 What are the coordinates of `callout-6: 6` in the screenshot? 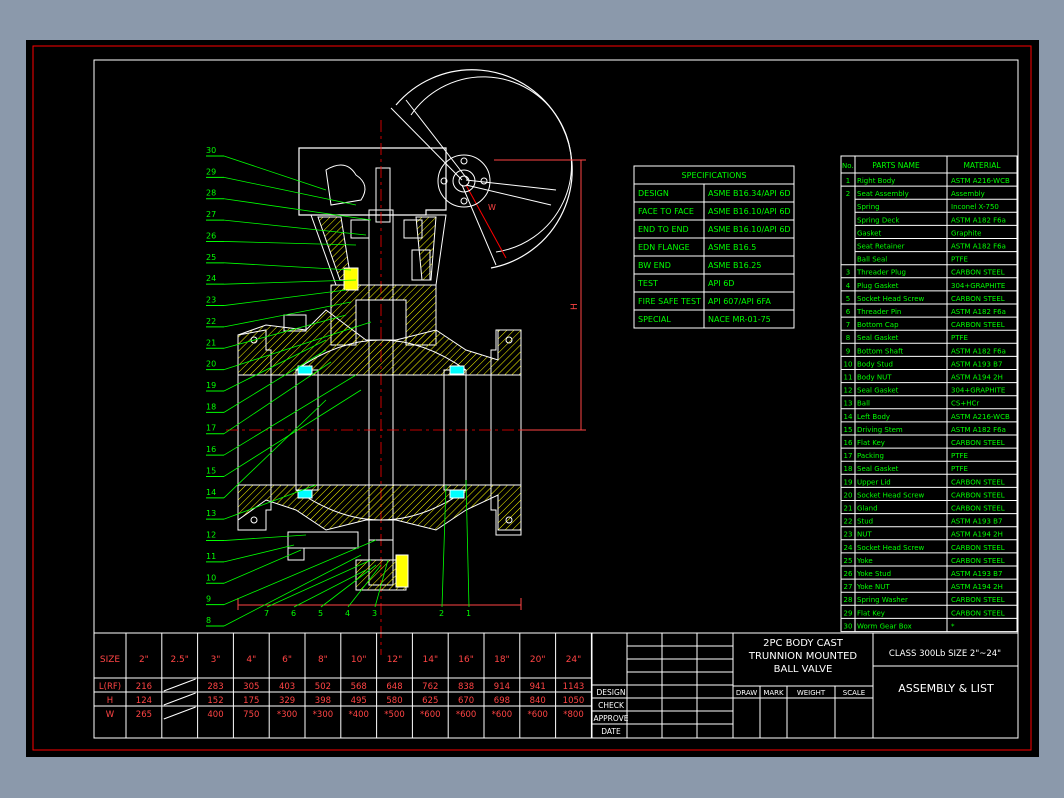 It's located at (293, 613).